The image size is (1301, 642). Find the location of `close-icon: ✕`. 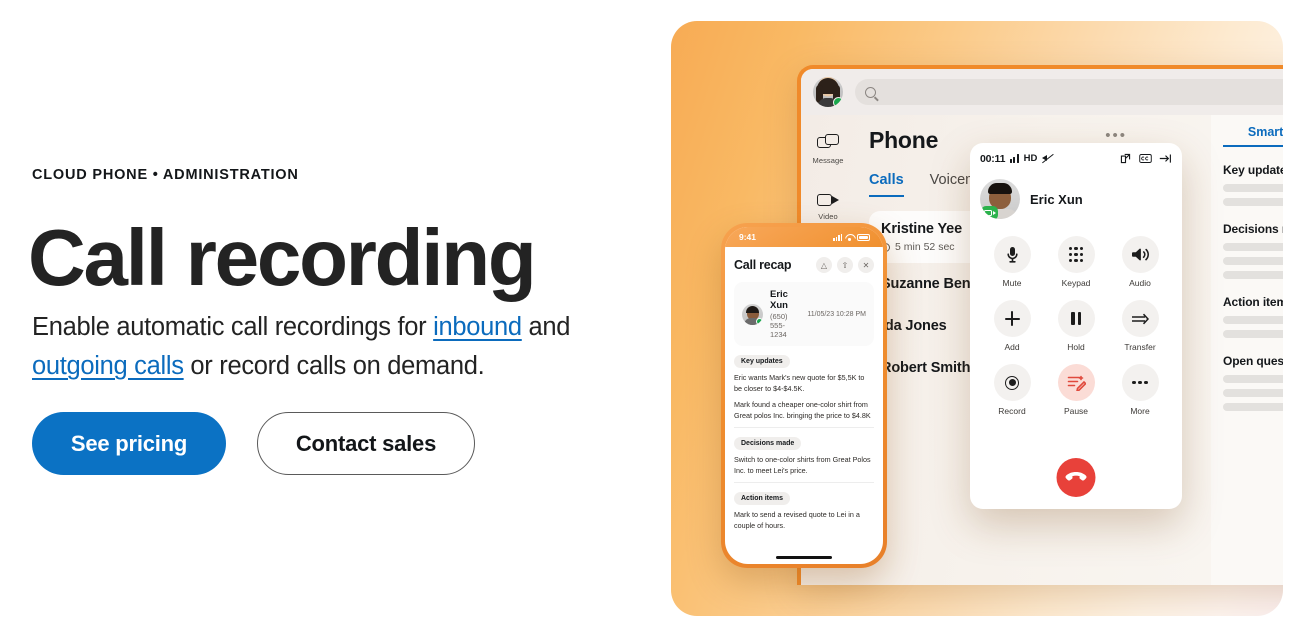

close-icon: ✕ is located at coordinates (866, 265).